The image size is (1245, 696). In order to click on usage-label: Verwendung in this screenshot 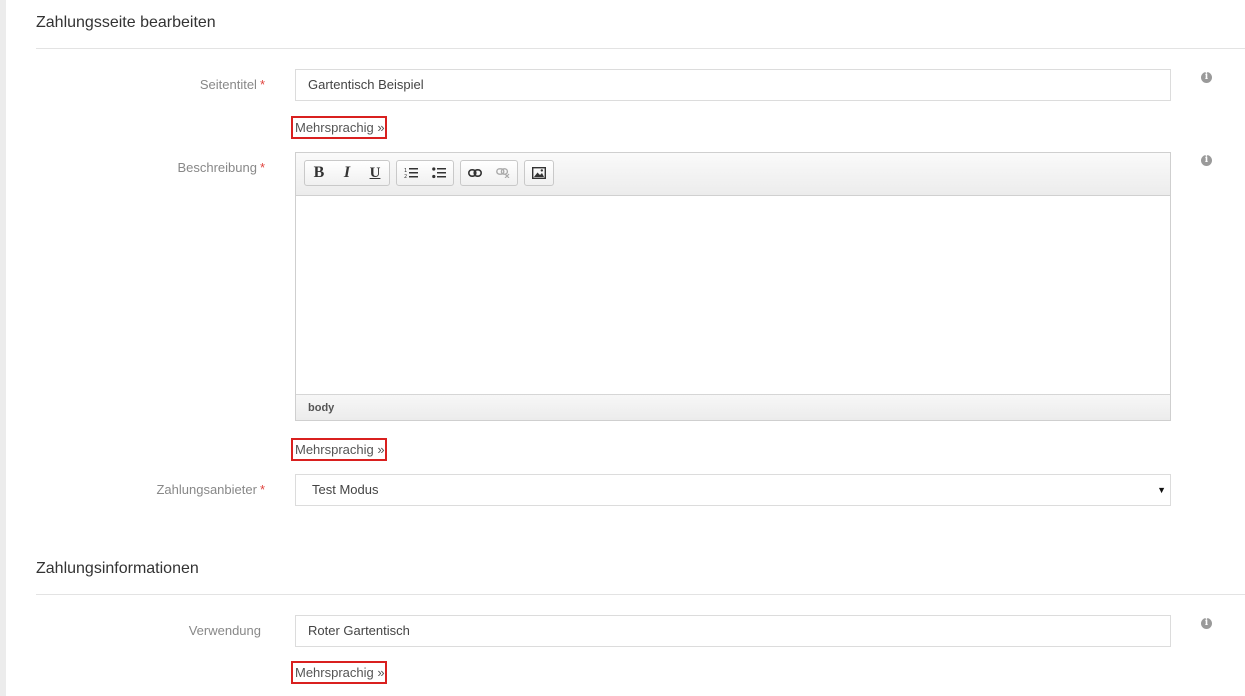, I will do `click(224, 630)`.